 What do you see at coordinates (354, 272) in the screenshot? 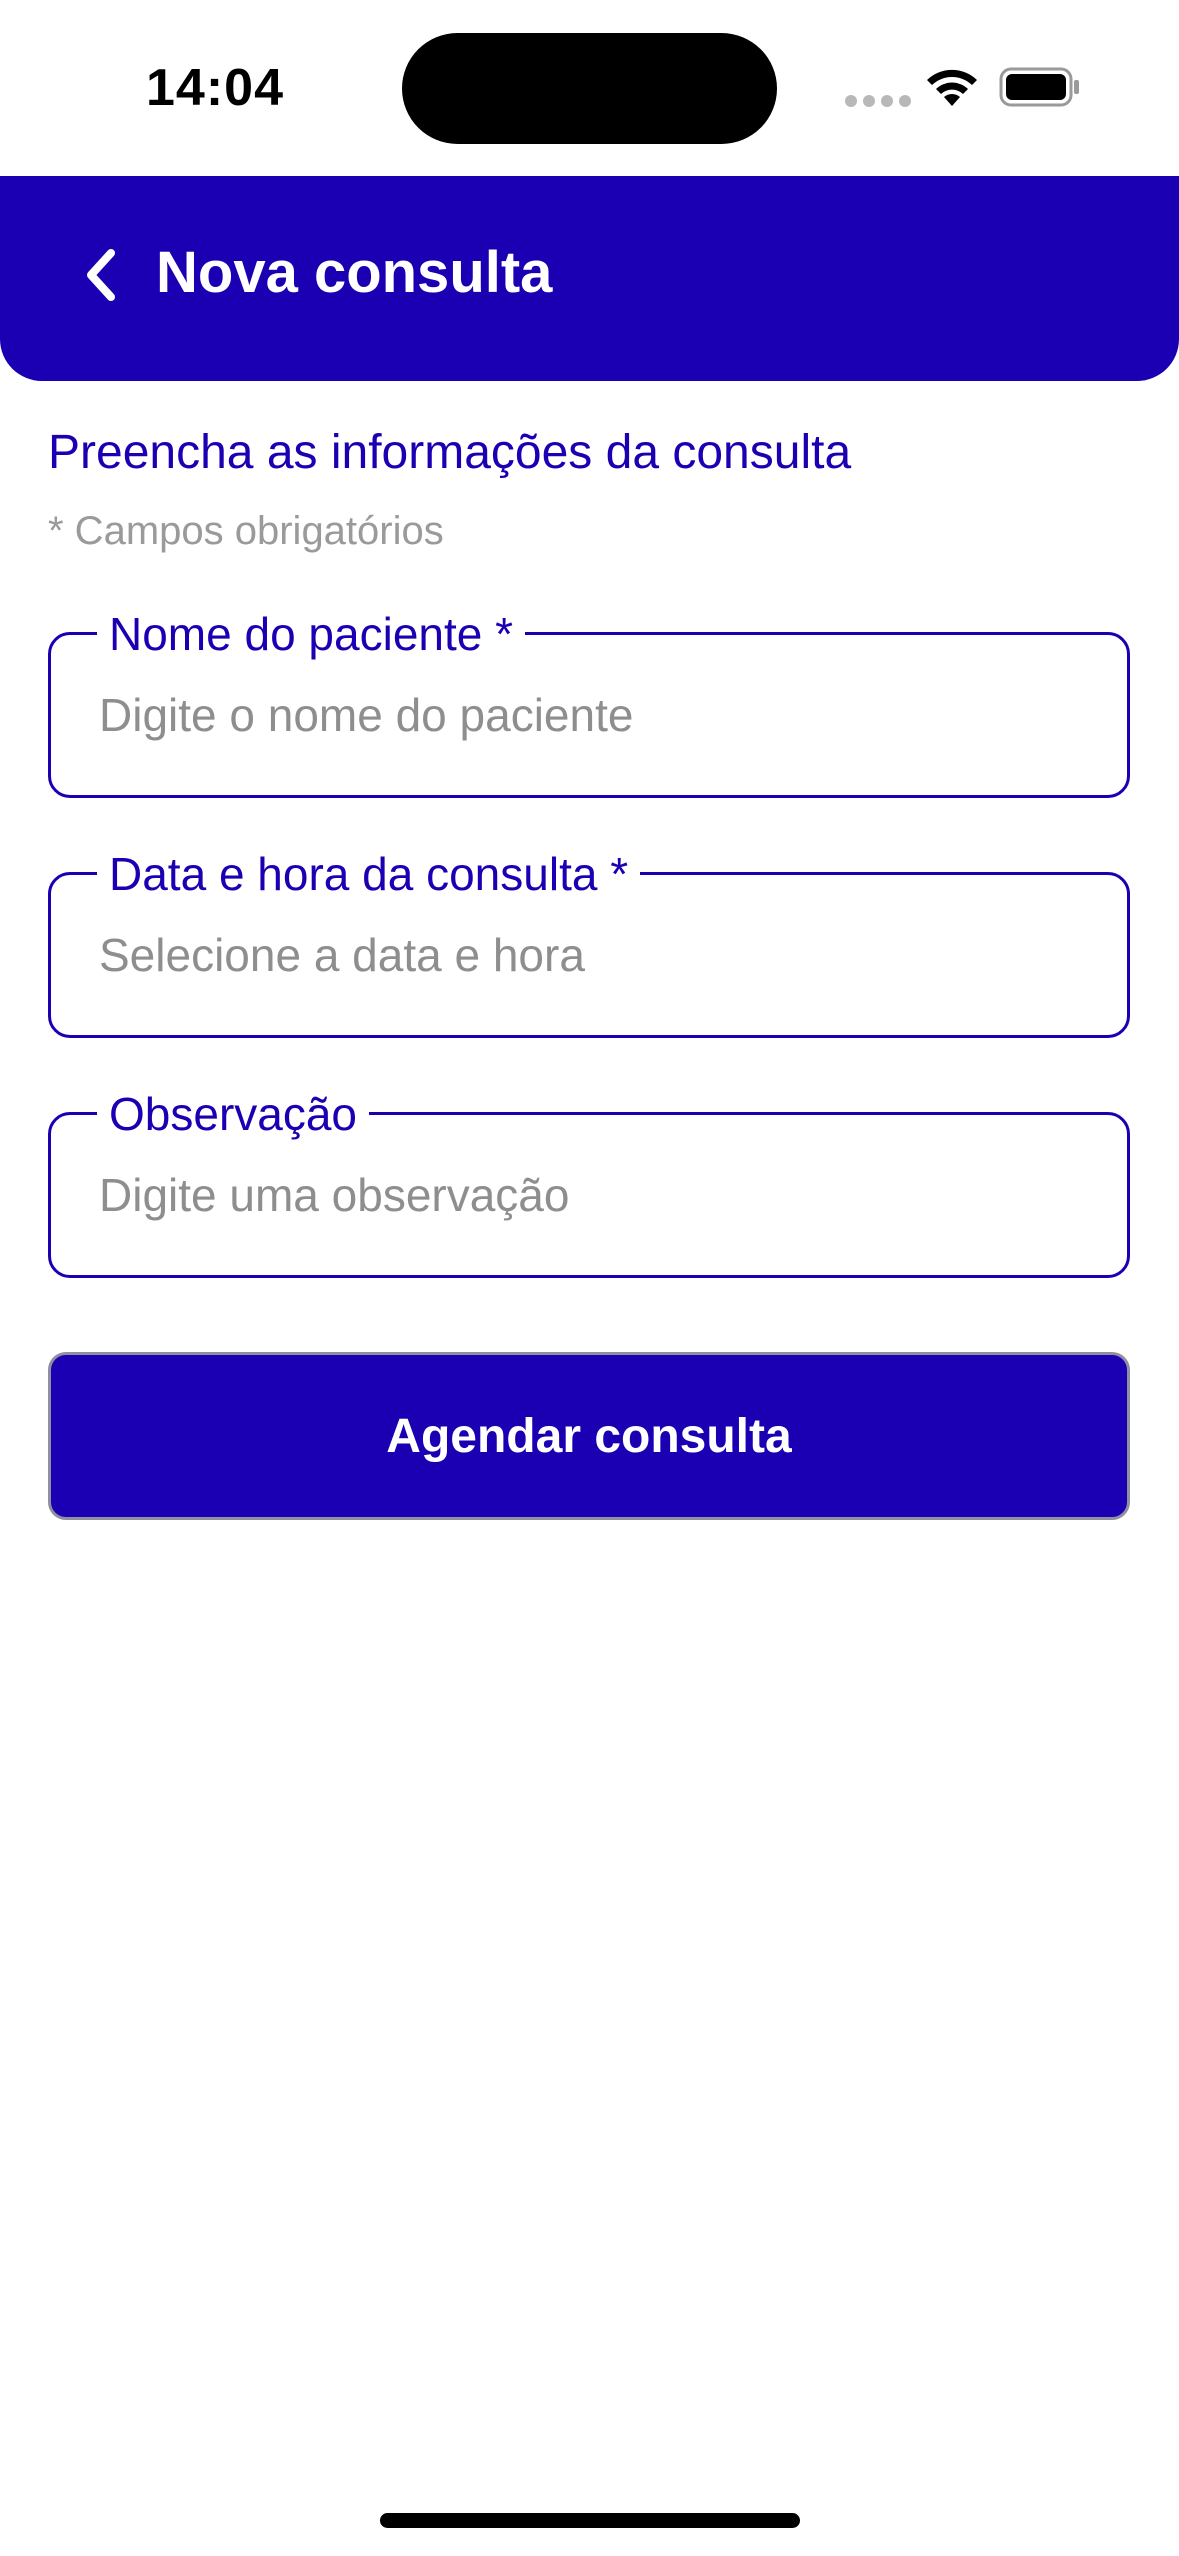
I see `page-title: Nova consulta` at bounding box center [354, 272].